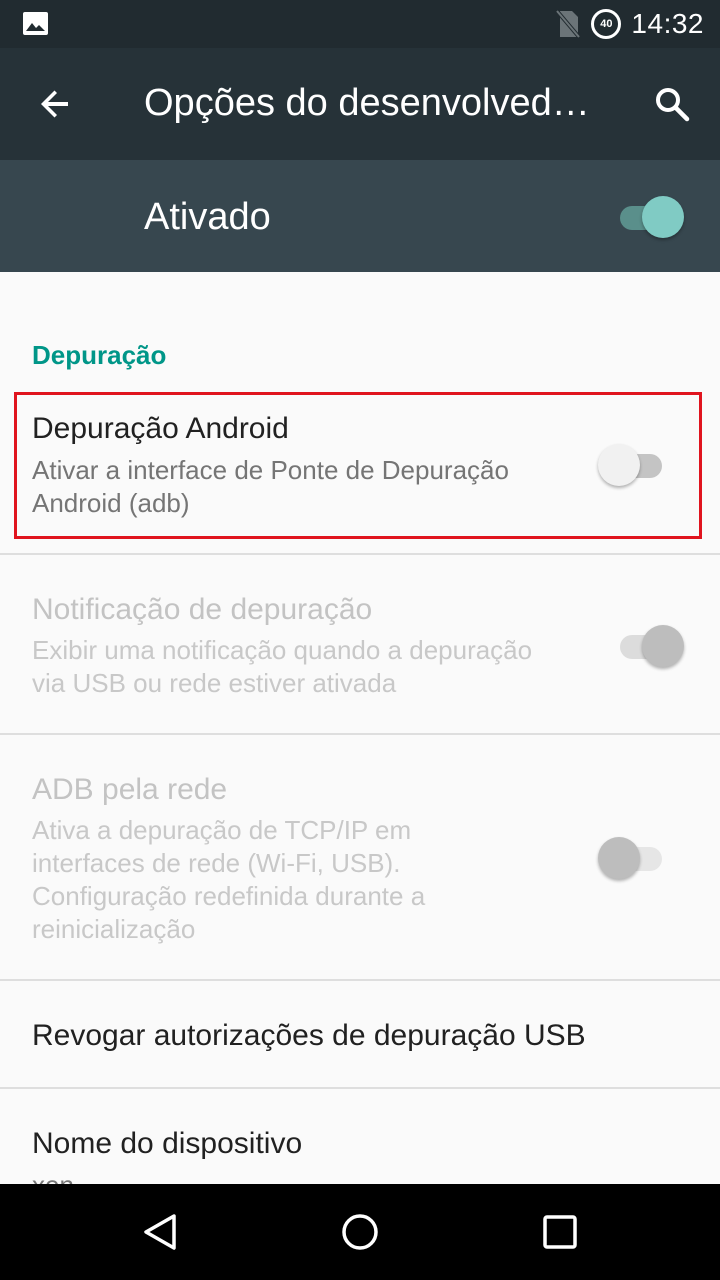 The width and height of the screenshot is (720, 1280). Describe the element at coordinates (99, 355) in the screenshot. I see `section-header: Depuração` at that location.